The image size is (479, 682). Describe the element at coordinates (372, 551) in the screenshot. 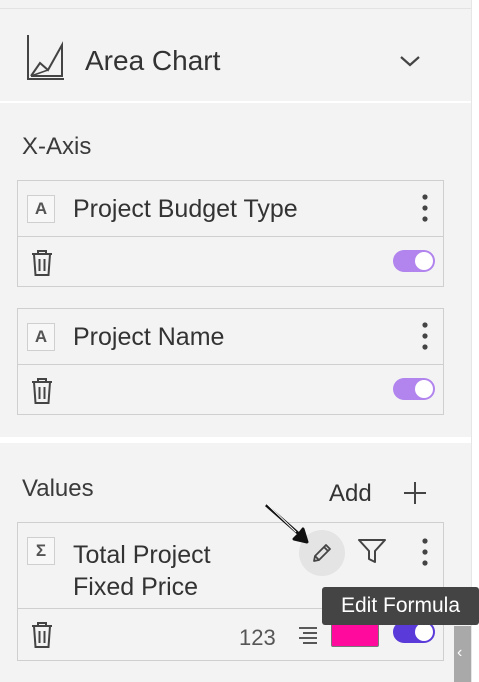

I see `filter-icon` at that location.